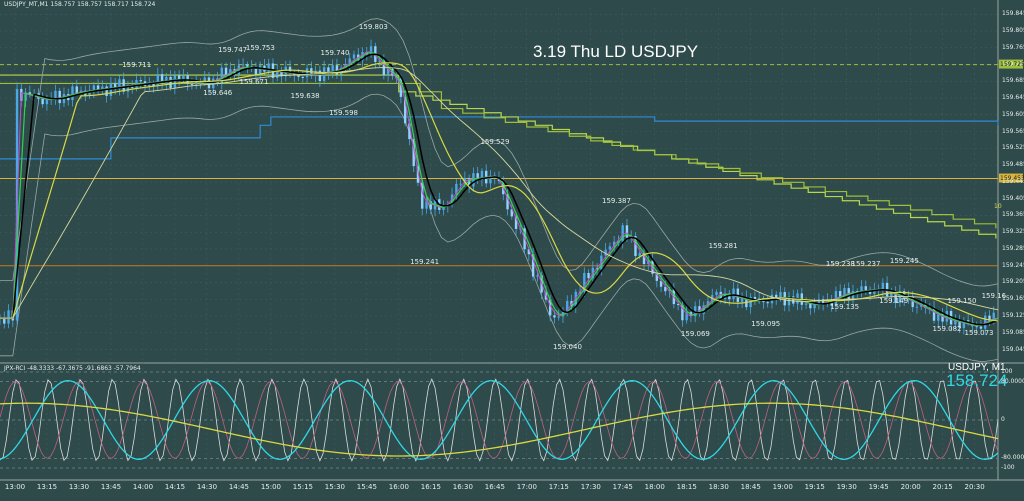 This screenshot has height=501, width=1024. What do you see at coordinates (1007, 371) in the screenshot?
I see `indicator-level-label: 100` at bounding box center [1007, 371].